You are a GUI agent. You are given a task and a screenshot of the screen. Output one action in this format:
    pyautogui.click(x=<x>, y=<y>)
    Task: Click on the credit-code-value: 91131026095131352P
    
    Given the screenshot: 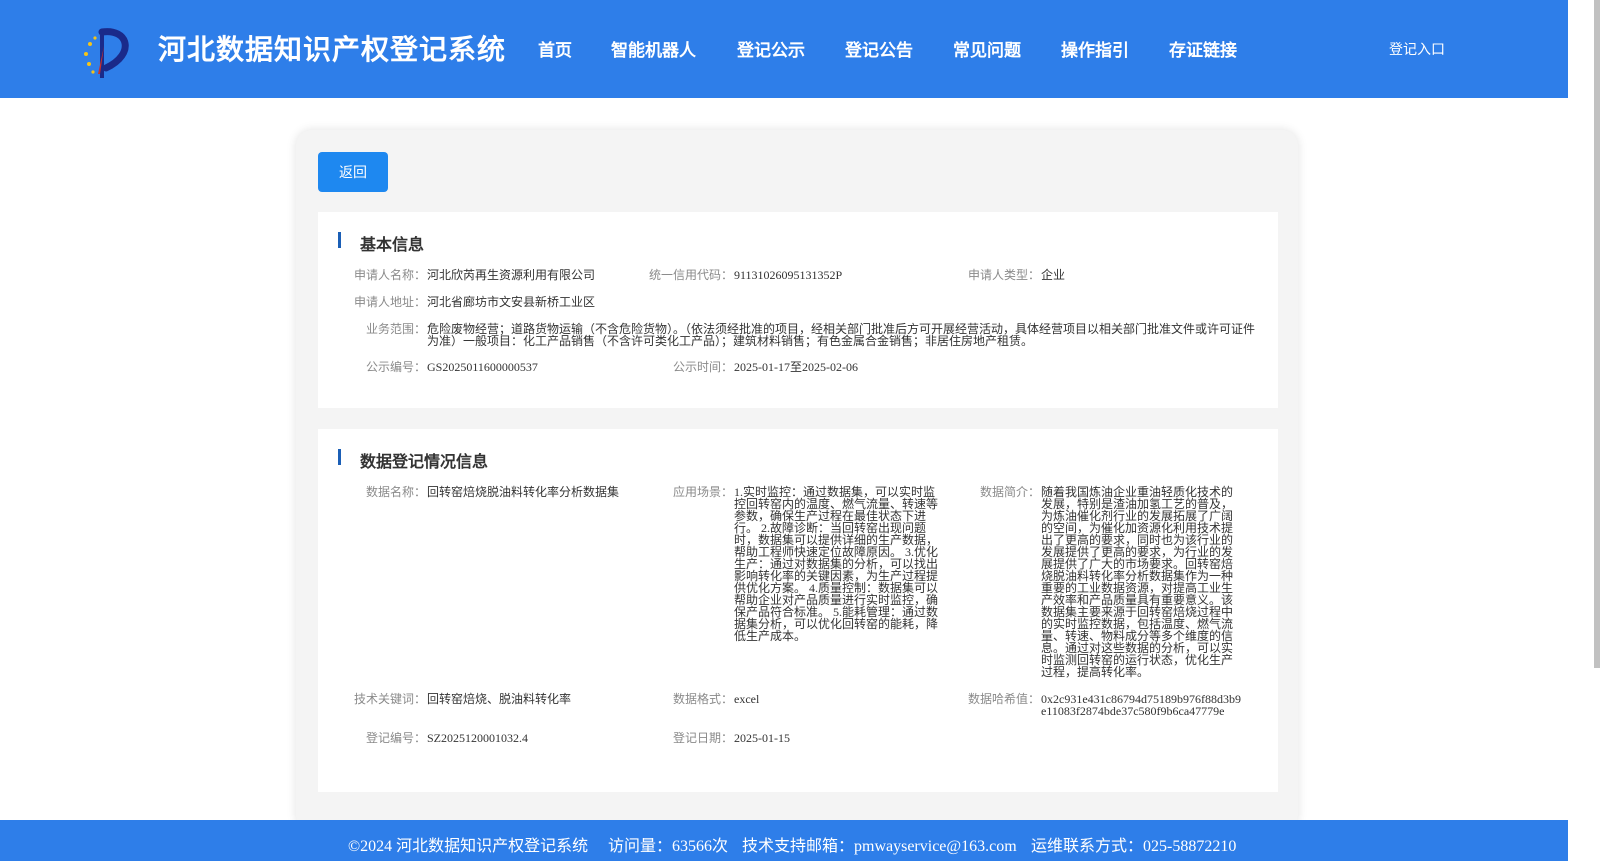 What is the action you would take?
    pyautogui.click(x=788, y=275)
    